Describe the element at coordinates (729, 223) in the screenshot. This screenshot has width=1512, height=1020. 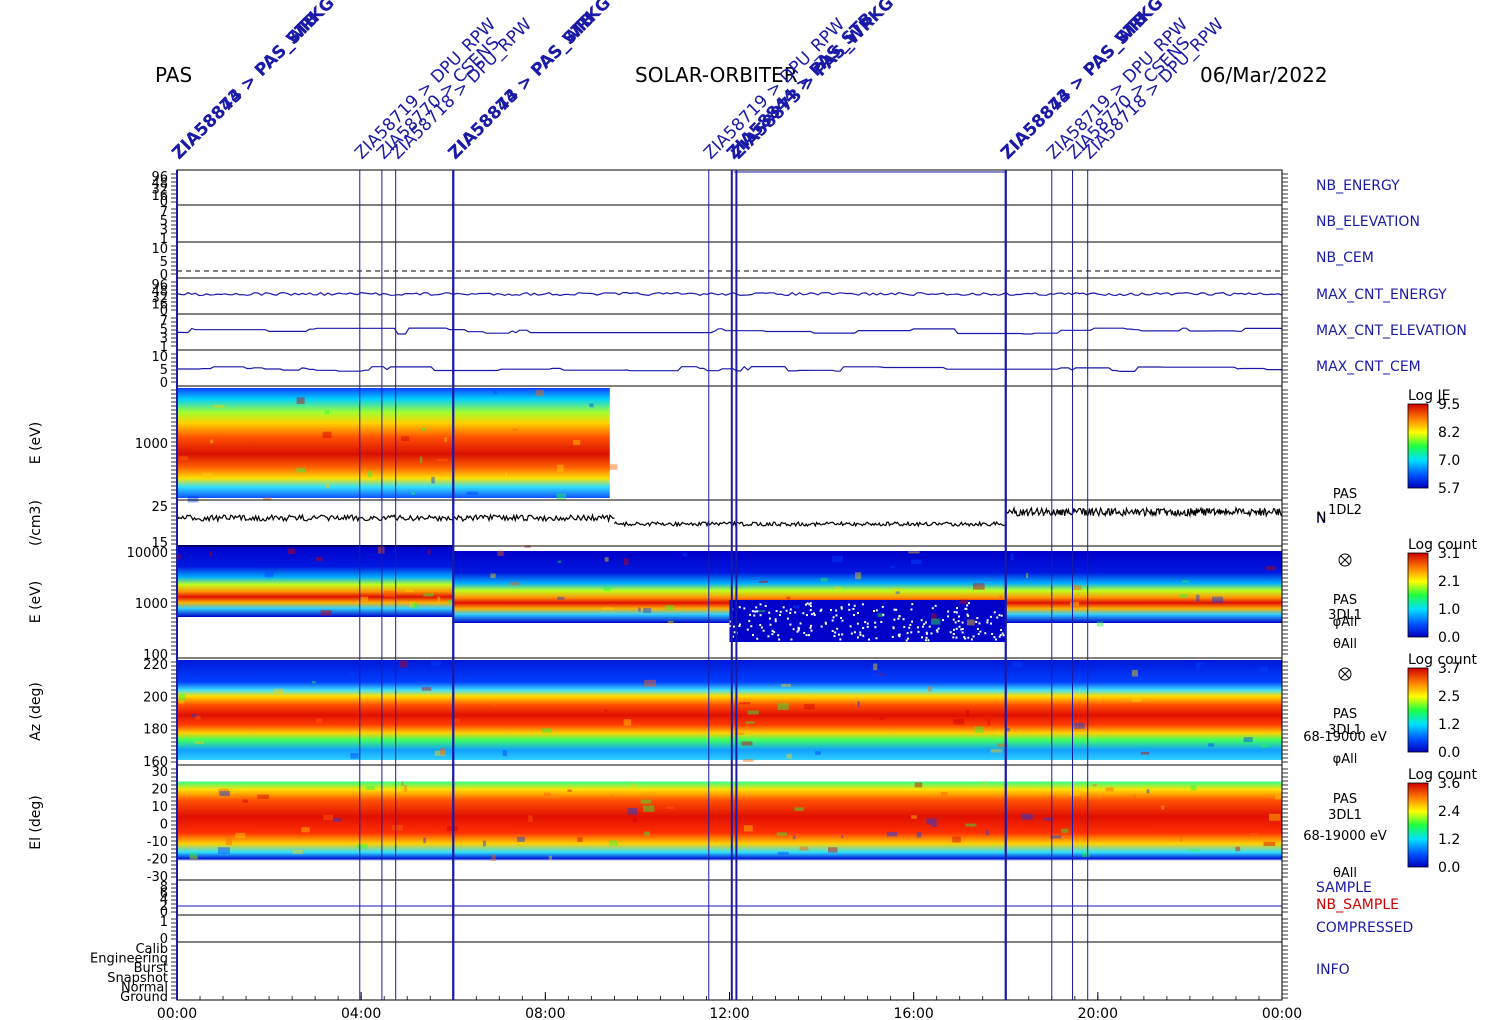
I see `nb-elevation-frame` at that location.